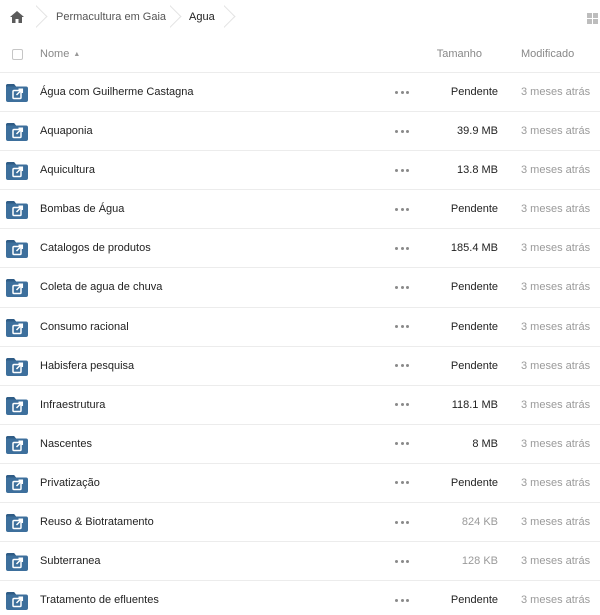  I want to click on table-row: Consumo racional Pendente 3 meses atrás, so click(300, 327).